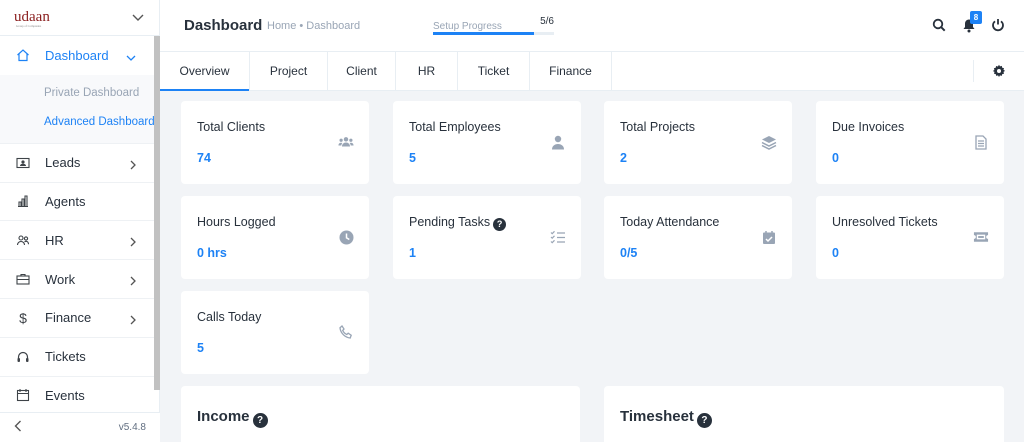 The image size is (1024, 442). What do you see at coordinates (885, 222) in the screenshot?
I see `card-title: Unresolved Tickets` at bounding box center [885, 222].